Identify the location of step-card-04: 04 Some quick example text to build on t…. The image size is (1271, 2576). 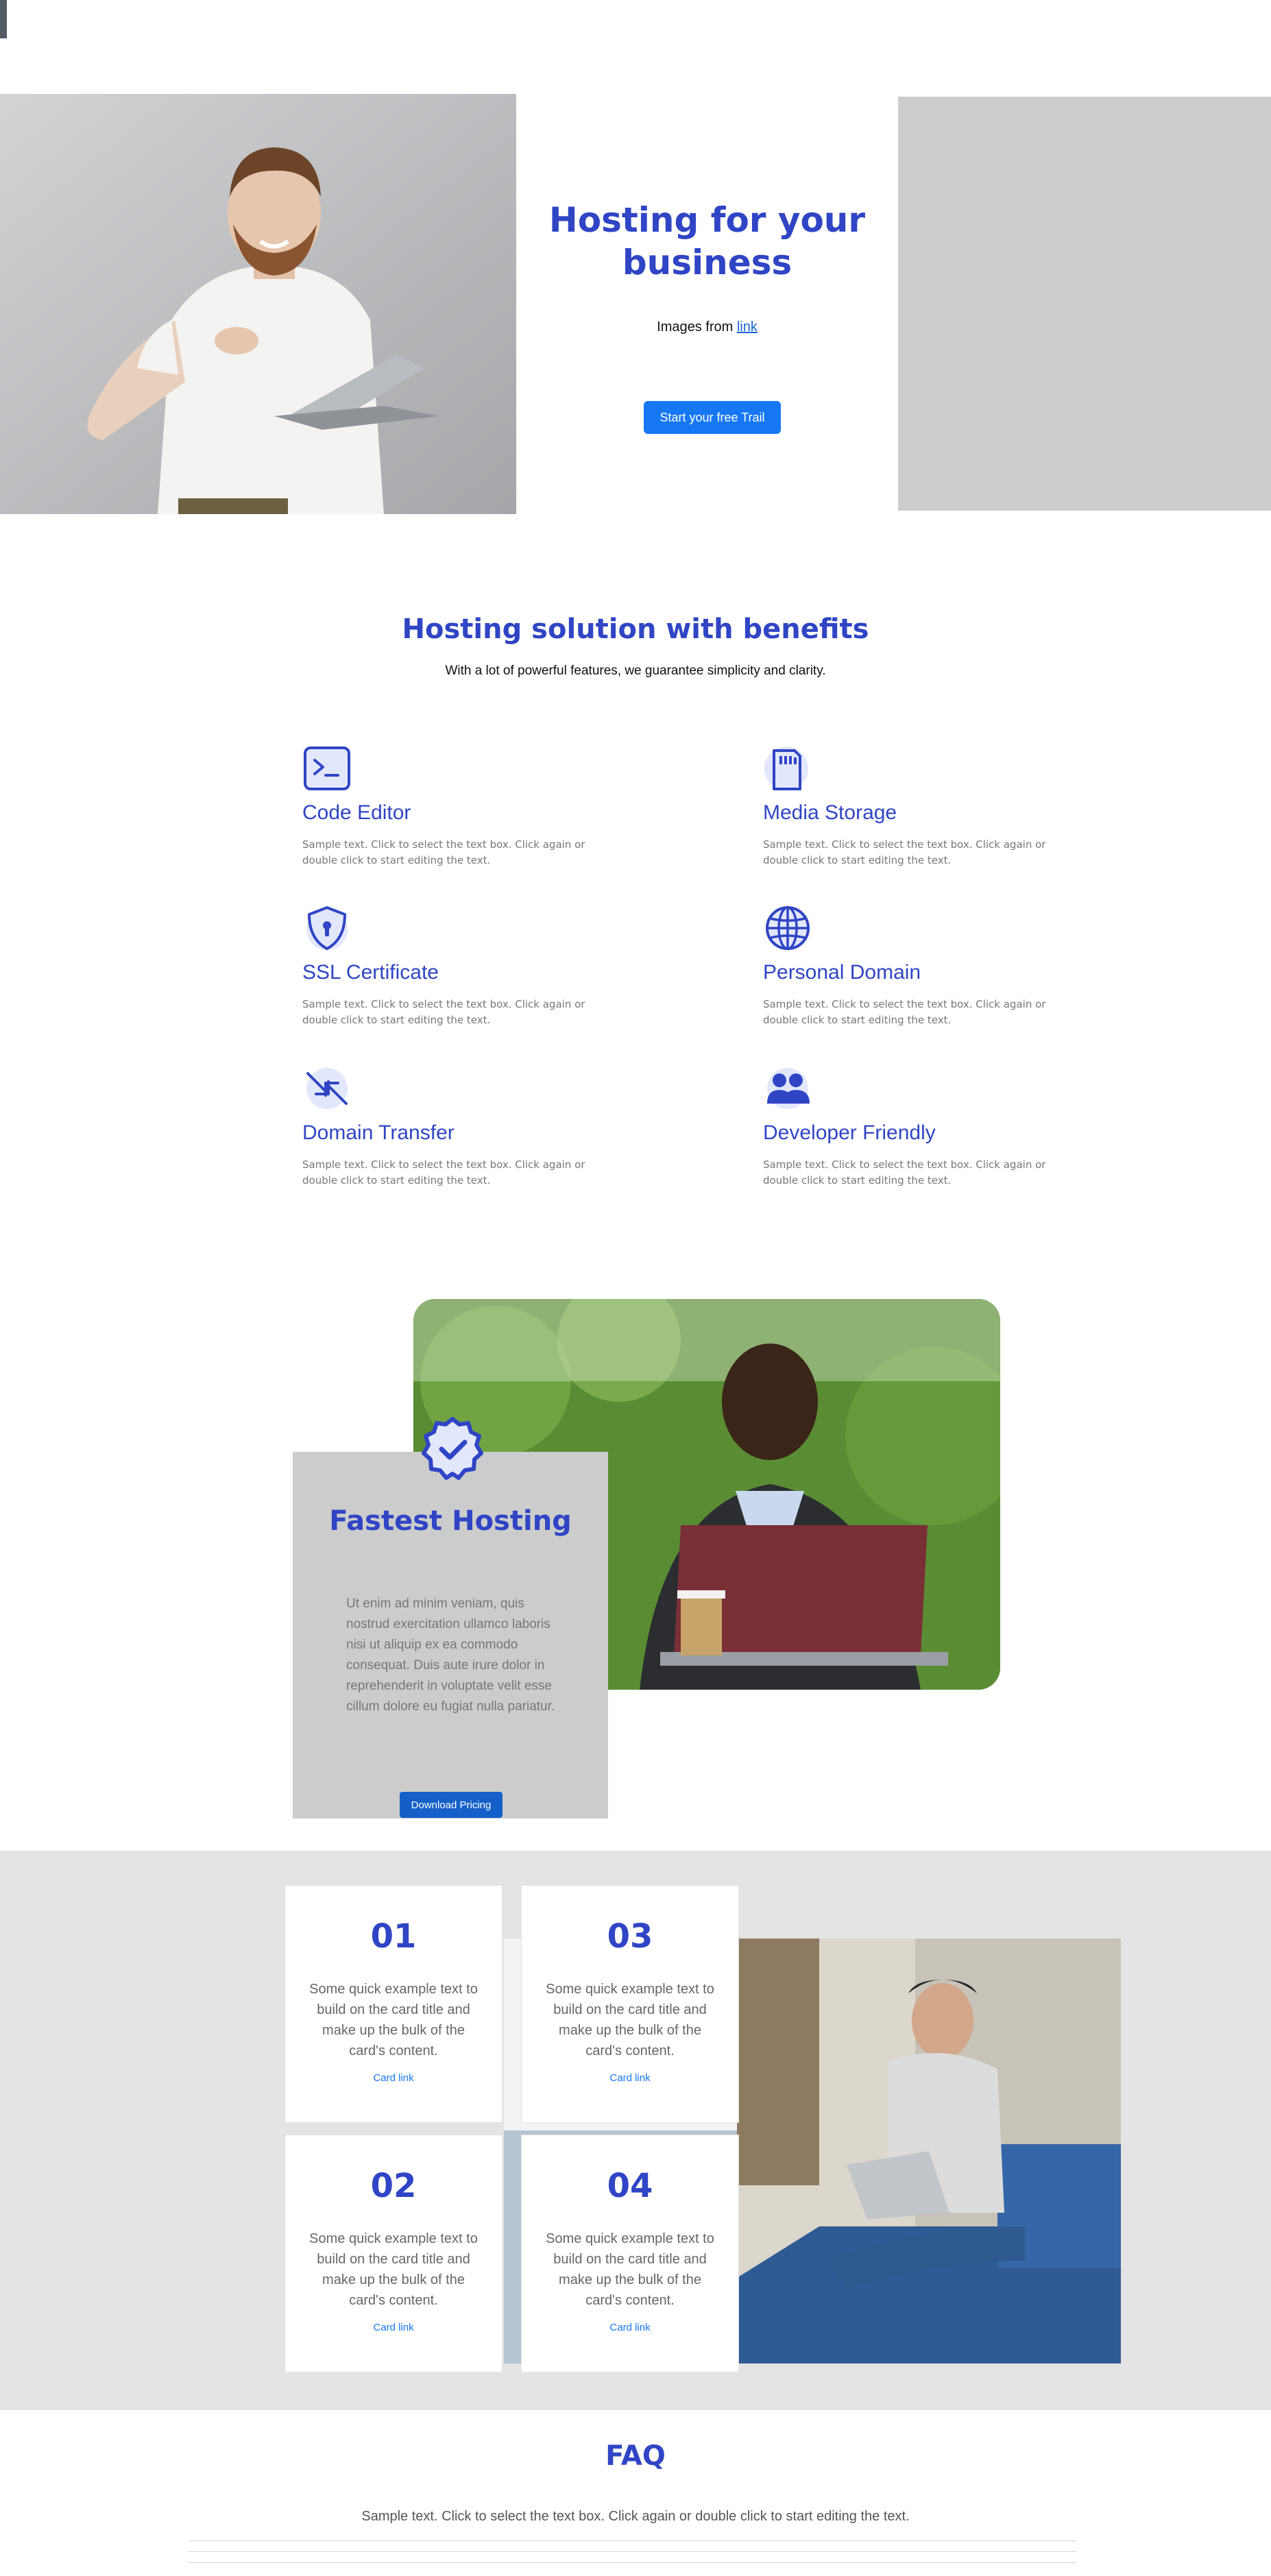
(630, 2253).